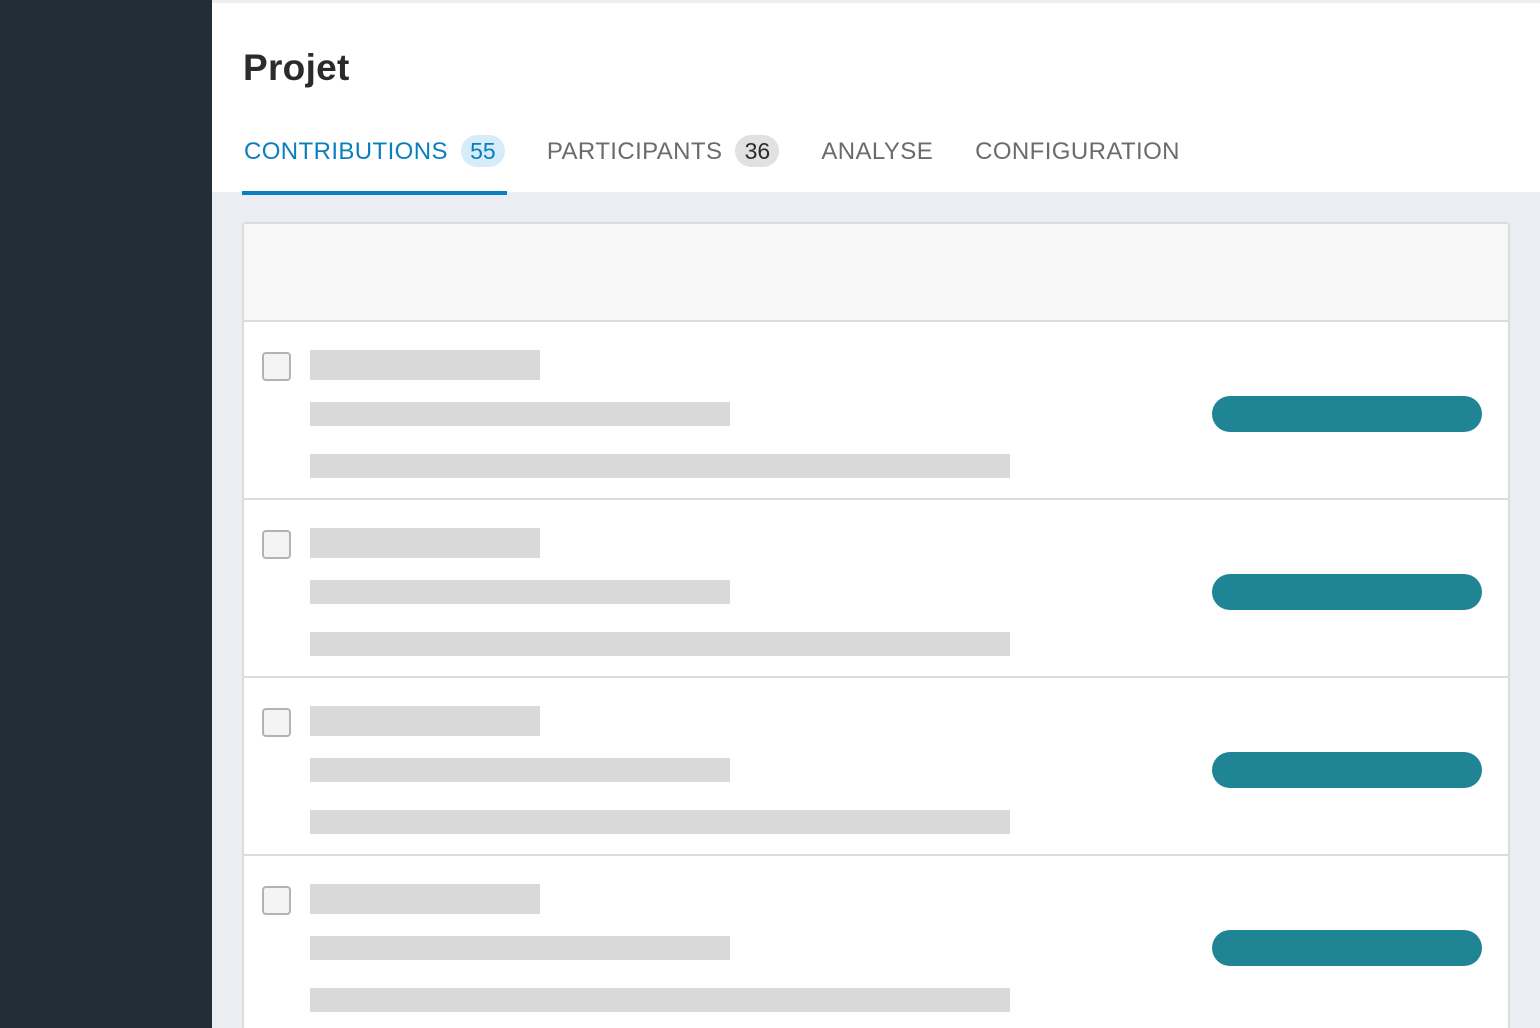 The width and height of the screenshot is (1540, 1028). Describe the element at coordinates (346, 151) in the screenshot. I see `tab-label: CONTRIBUTIONS` at that location.